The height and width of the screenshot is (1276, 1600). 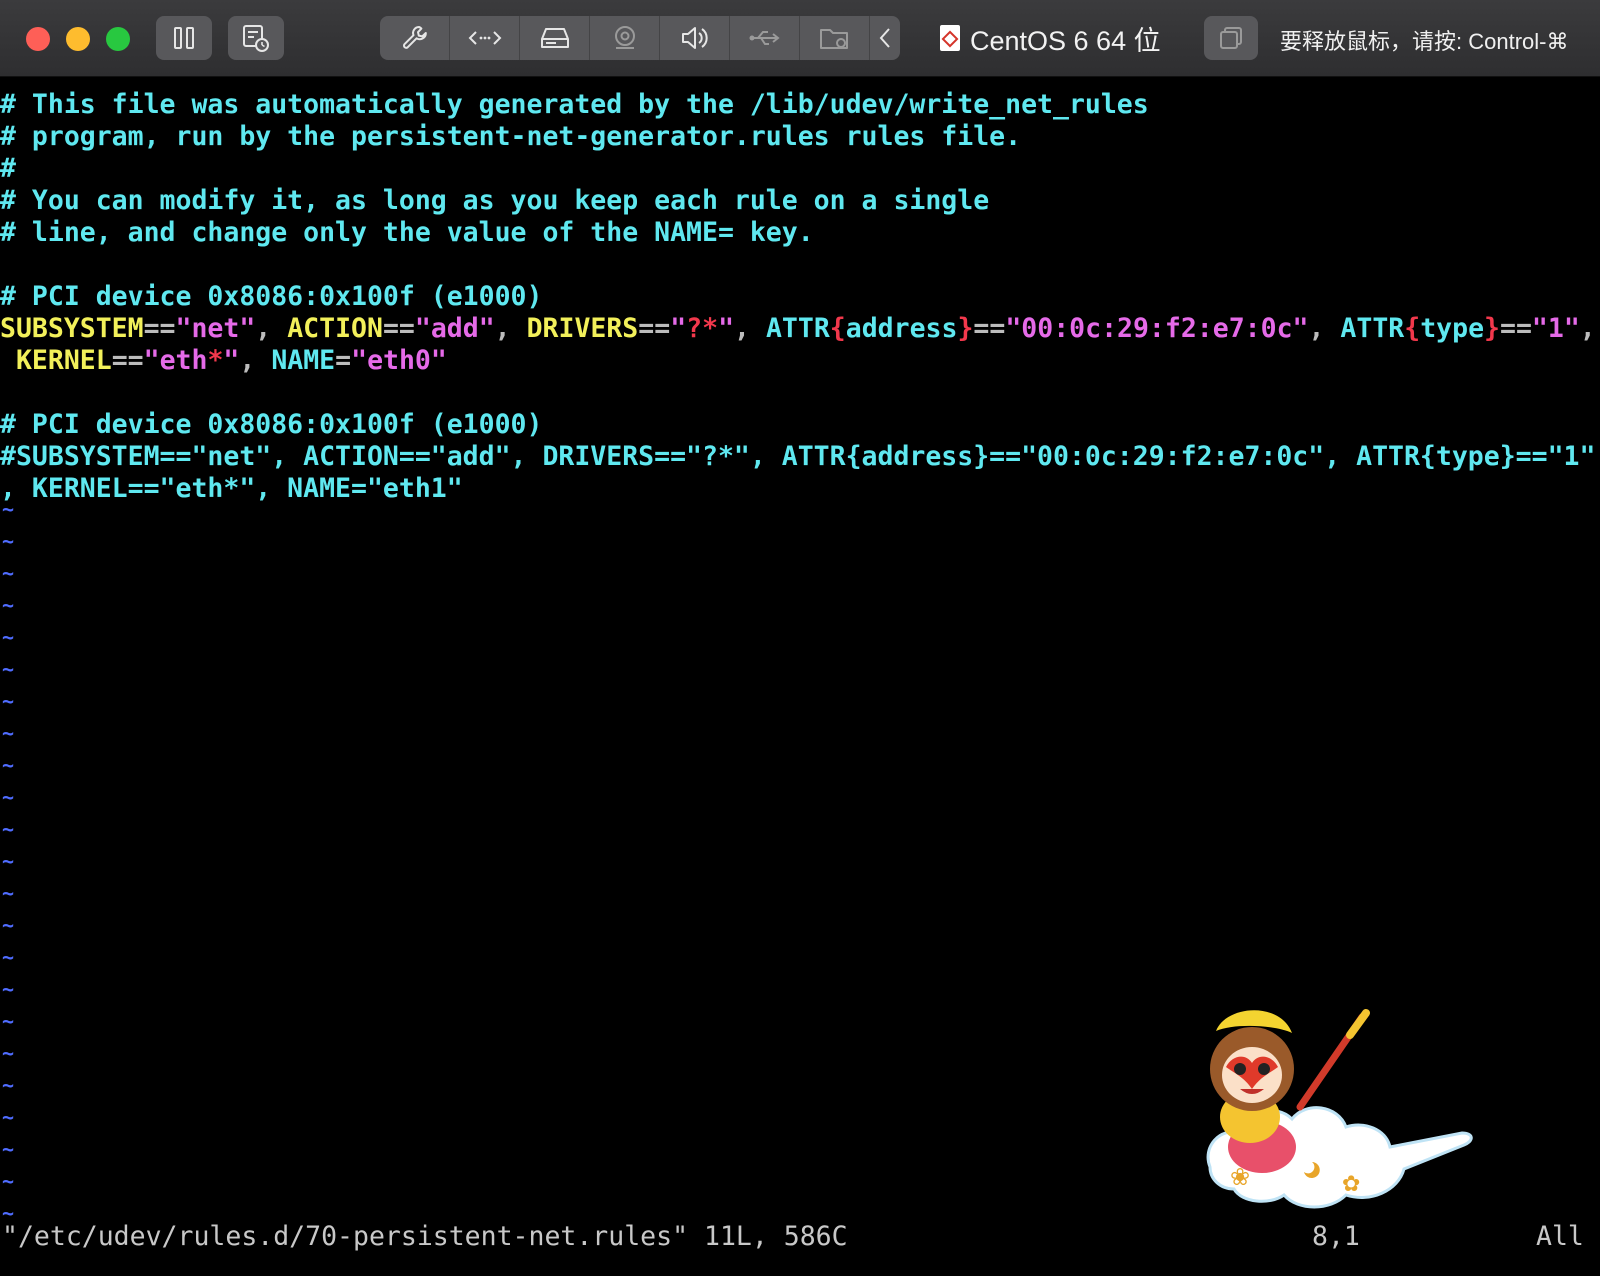 I want to click on minimize-window-button, so click(x=78, y=39).